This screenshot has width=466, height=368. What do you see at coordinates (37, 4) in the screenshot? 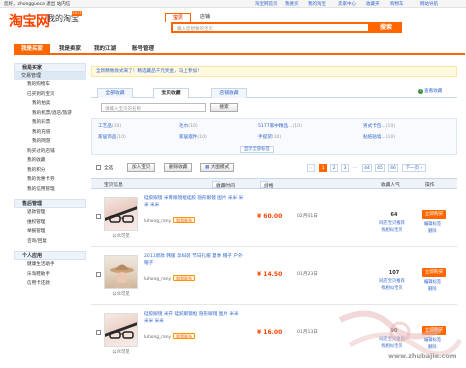
I see `greeting-text: 您好，zhongguoca 退出 站内信` at bounding box center [37, 4].